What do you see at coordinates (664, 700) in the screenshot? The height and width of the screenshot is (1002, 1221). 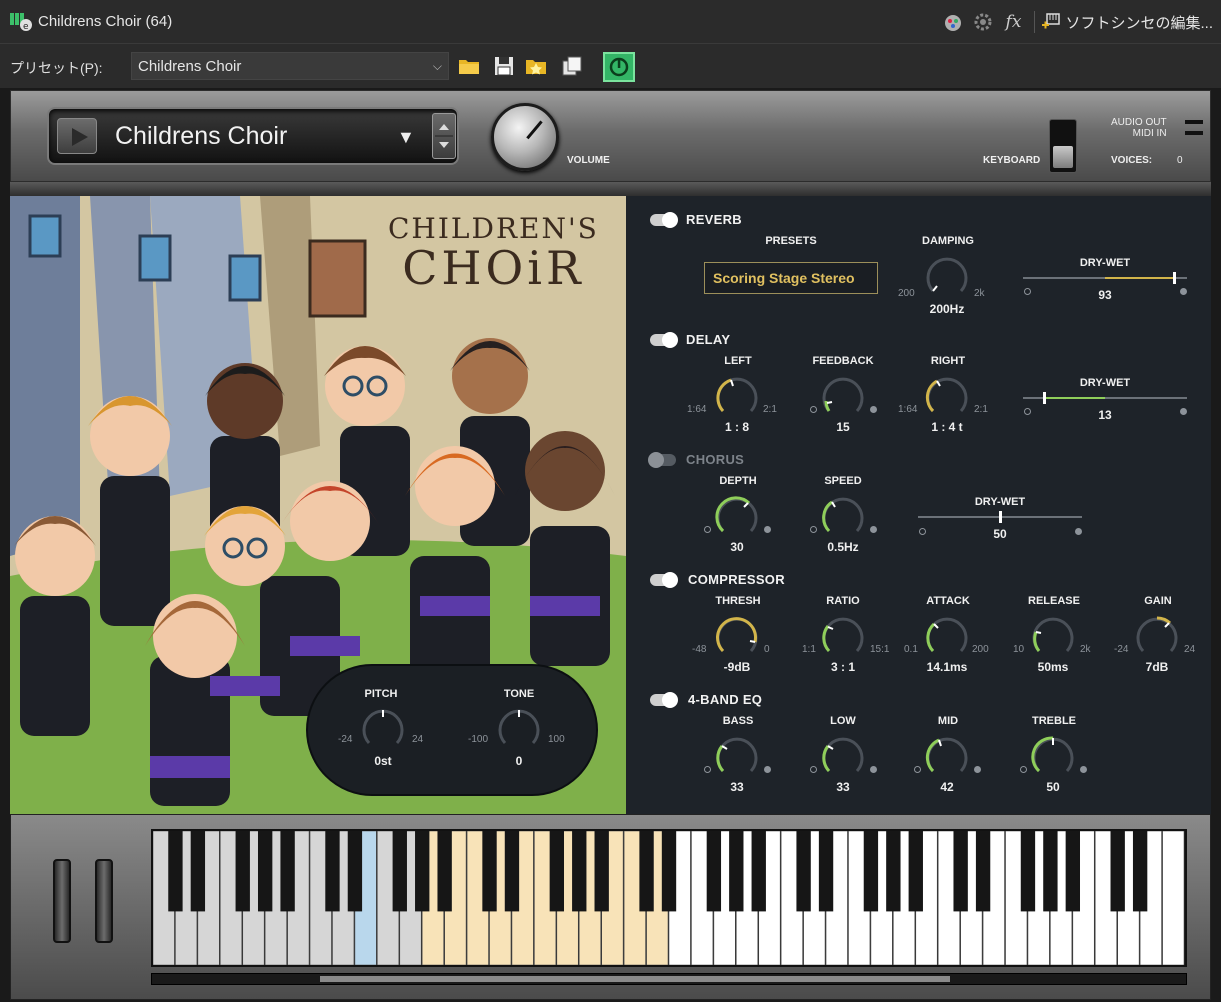 I see `eq-toggle` at bounding box center [664, 700].